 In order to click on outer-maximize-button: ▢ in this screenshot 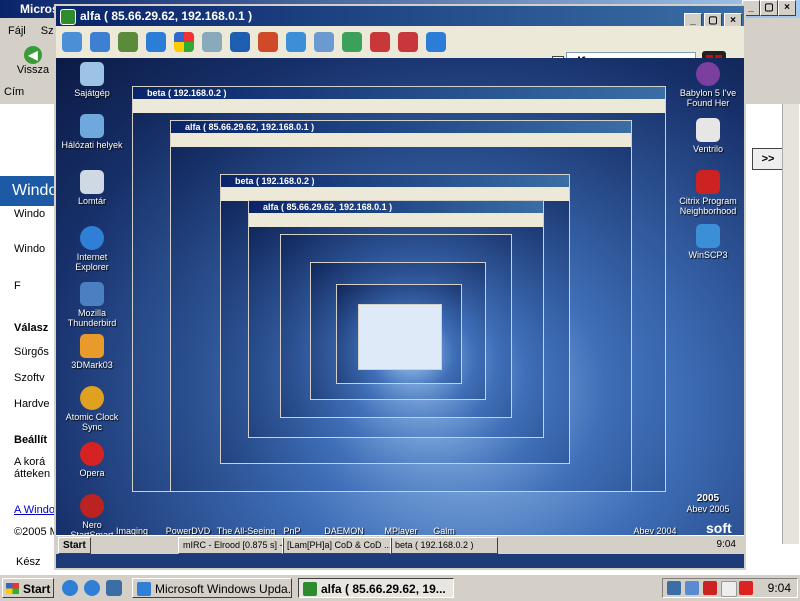, I will do `click(769, 8)`.